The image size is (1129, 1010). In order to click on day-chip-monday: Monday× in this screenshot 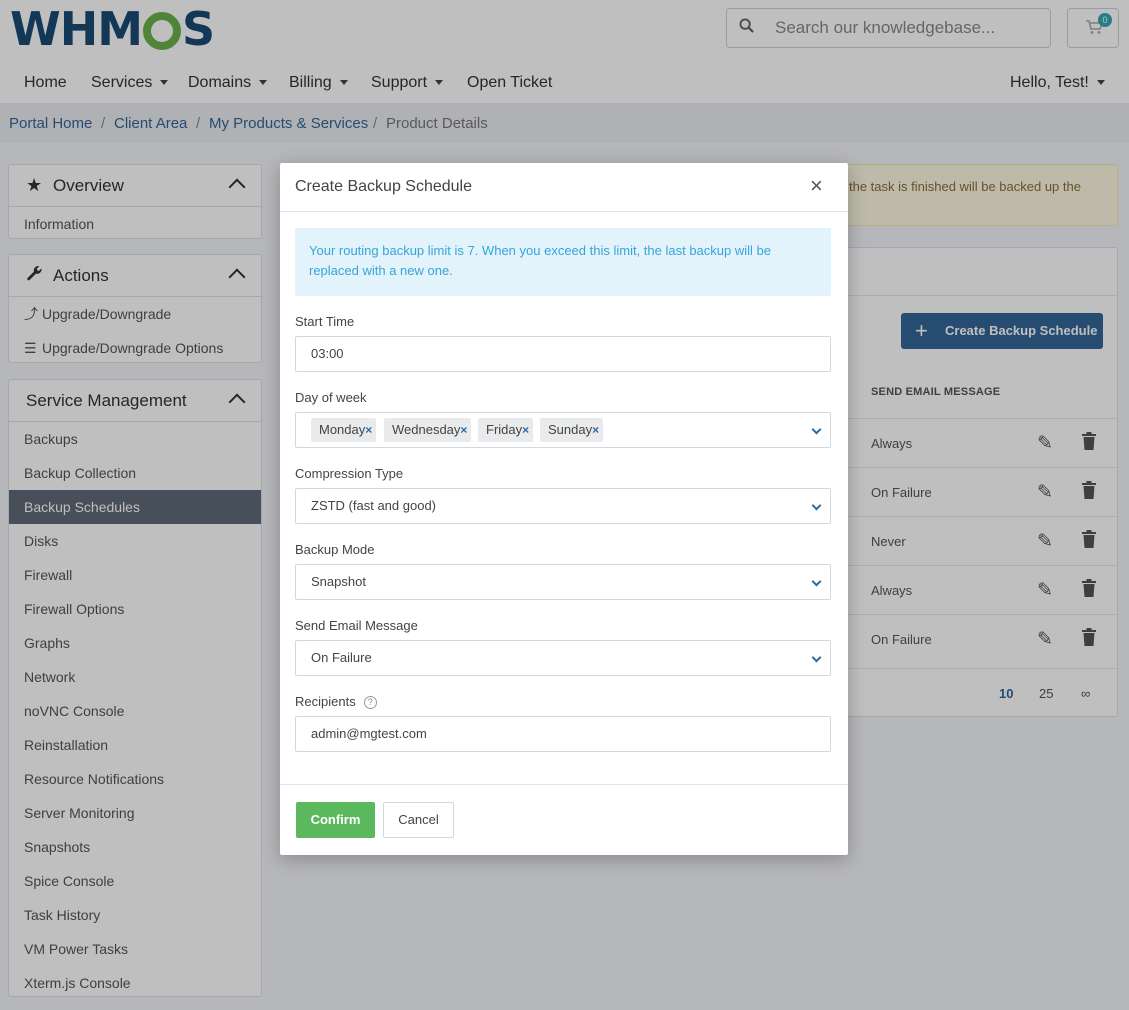, I will do `click(344, 430)`.